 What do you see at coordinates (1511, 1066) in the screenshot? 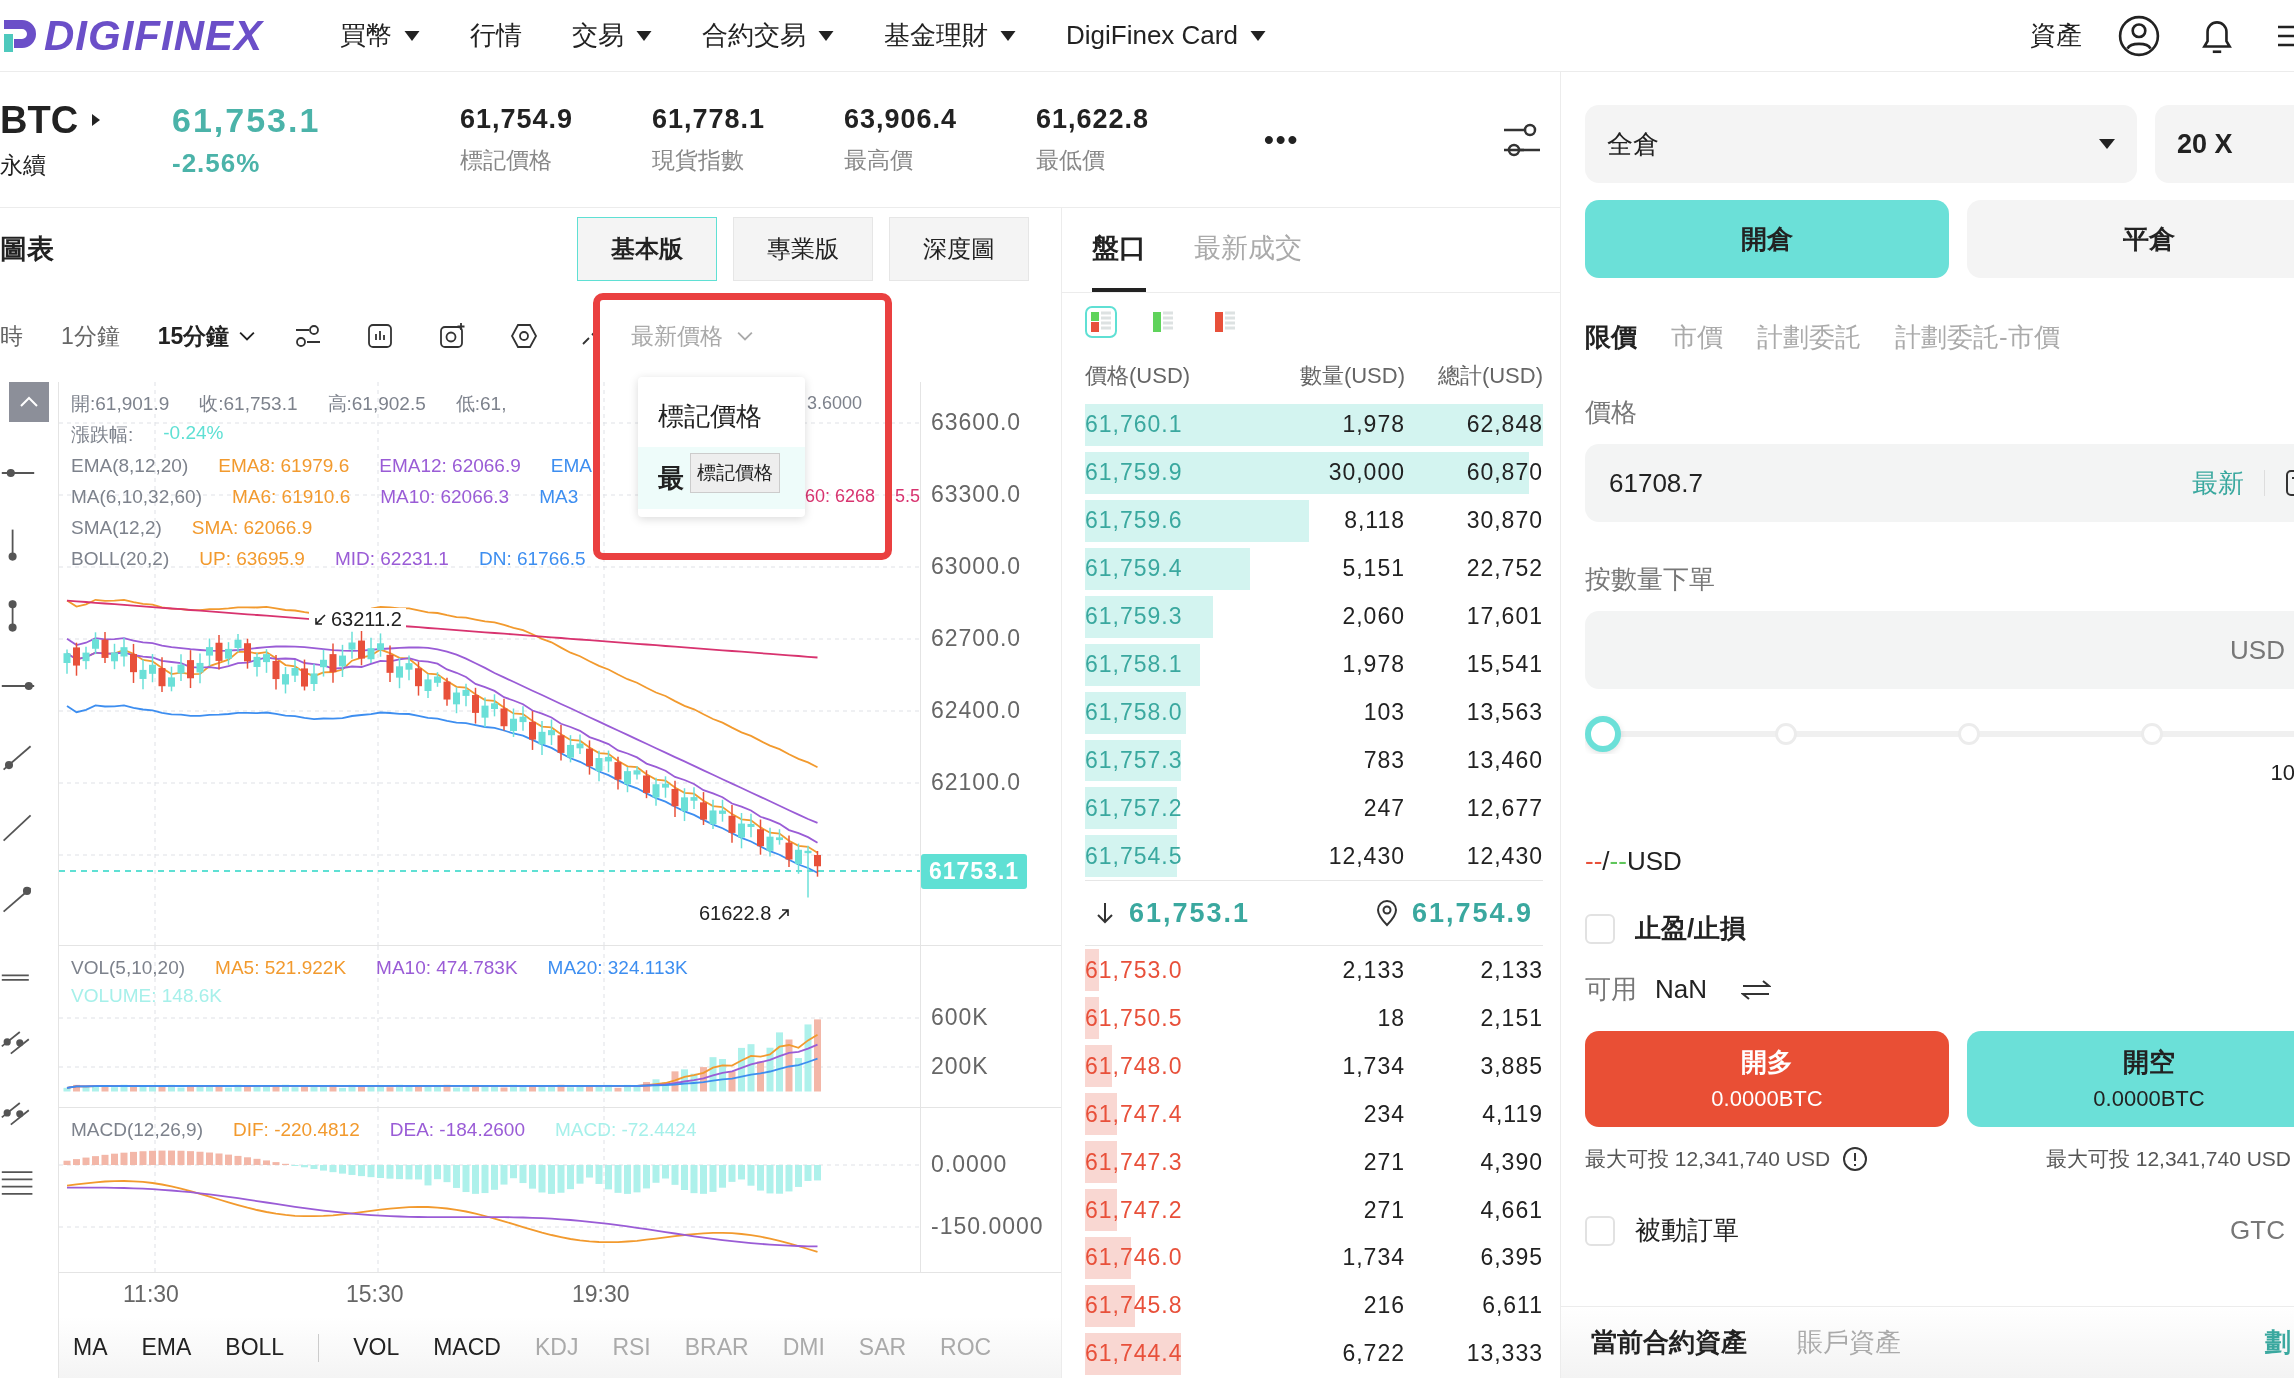
I see `total-cell-text: 3,885` at bounding box center [1511, 1066].